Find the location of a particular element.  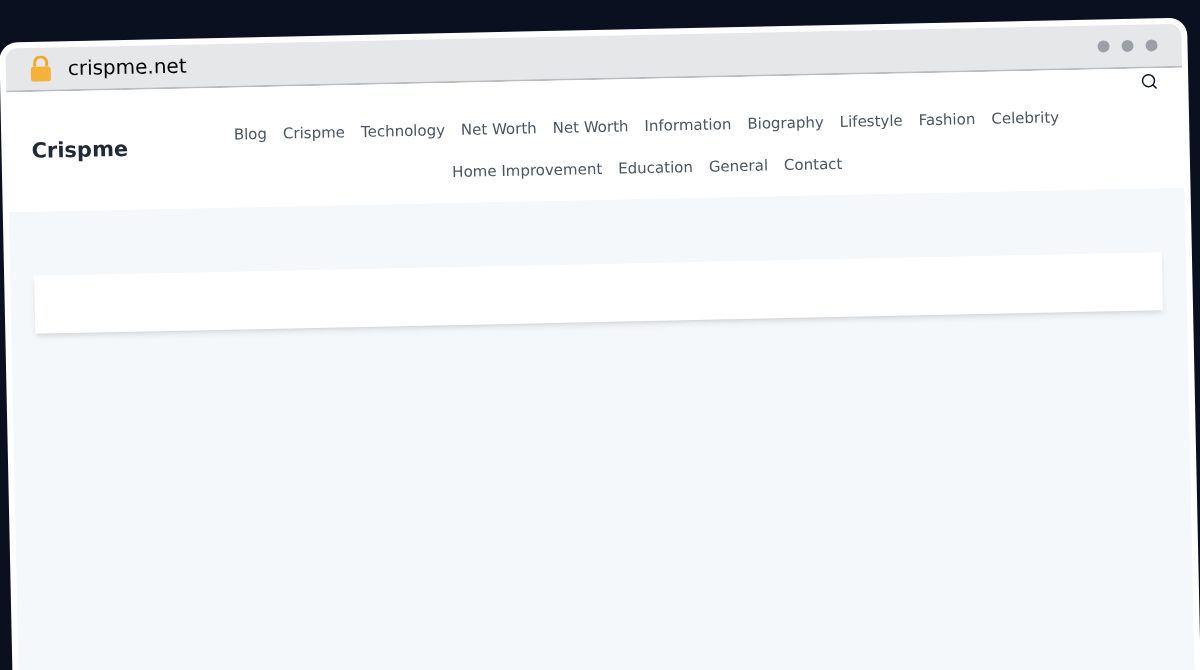

nav-link: Education is located at coordinates (656, 168).